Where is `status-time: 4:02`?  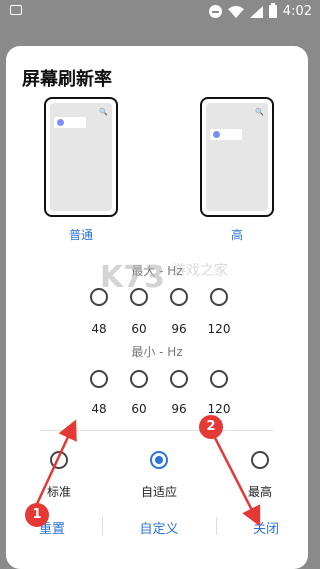
status-time: 4:02 is located at coordinates (297, 11).